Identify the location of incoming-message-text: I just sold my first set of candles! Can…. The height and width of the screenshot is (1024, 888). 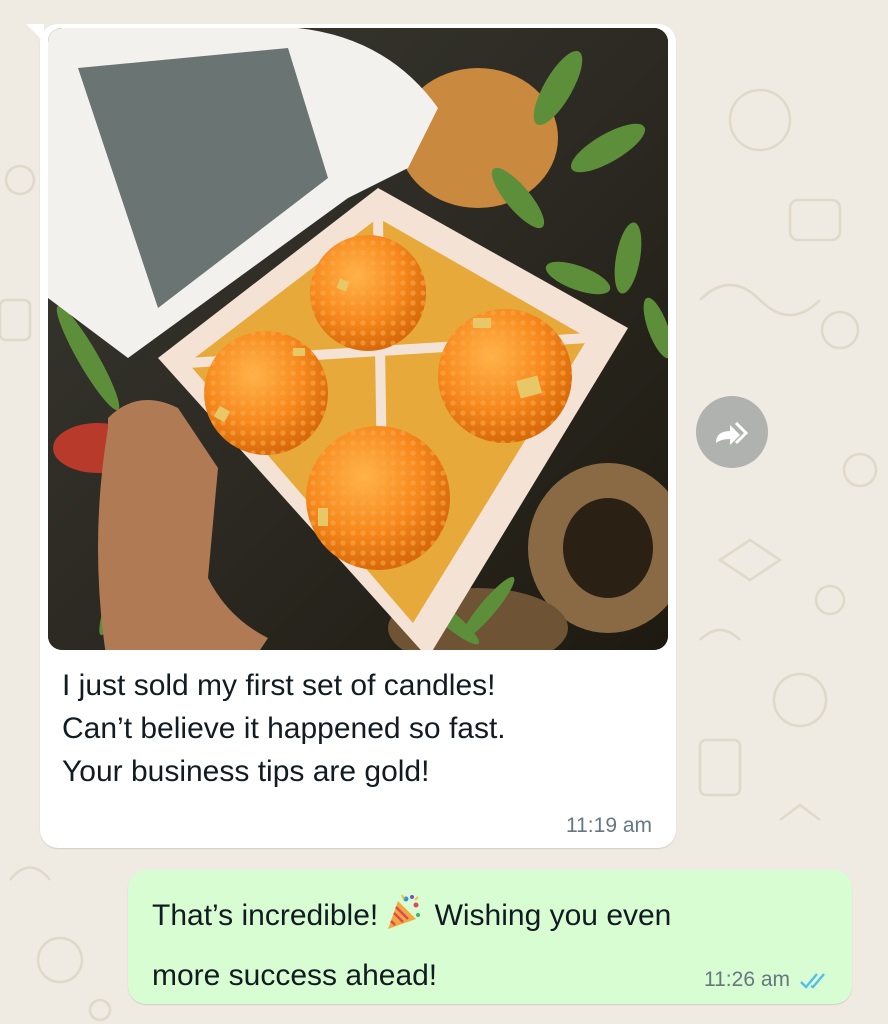
(352, 728).